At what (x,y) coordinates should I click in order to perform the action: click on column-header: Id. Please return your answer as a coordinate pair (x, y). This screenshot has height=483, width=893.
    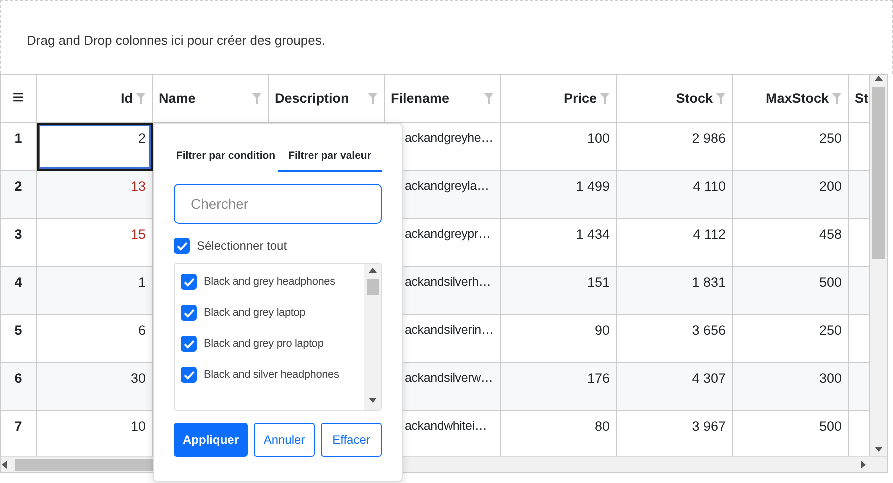
    Looking at the image, I should click on (95, 99).